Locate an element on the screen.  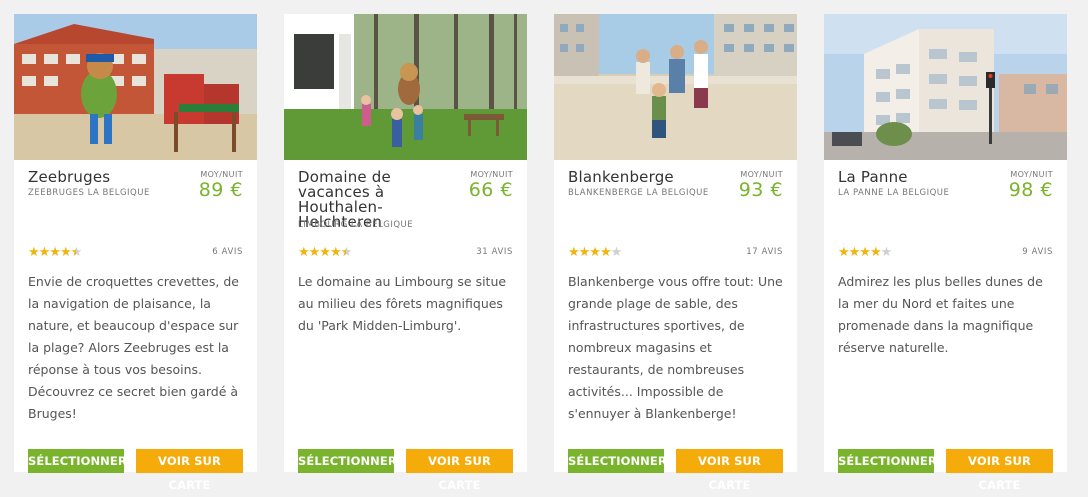
resort-title: Zeebruges is located at coordinates (108, 177).